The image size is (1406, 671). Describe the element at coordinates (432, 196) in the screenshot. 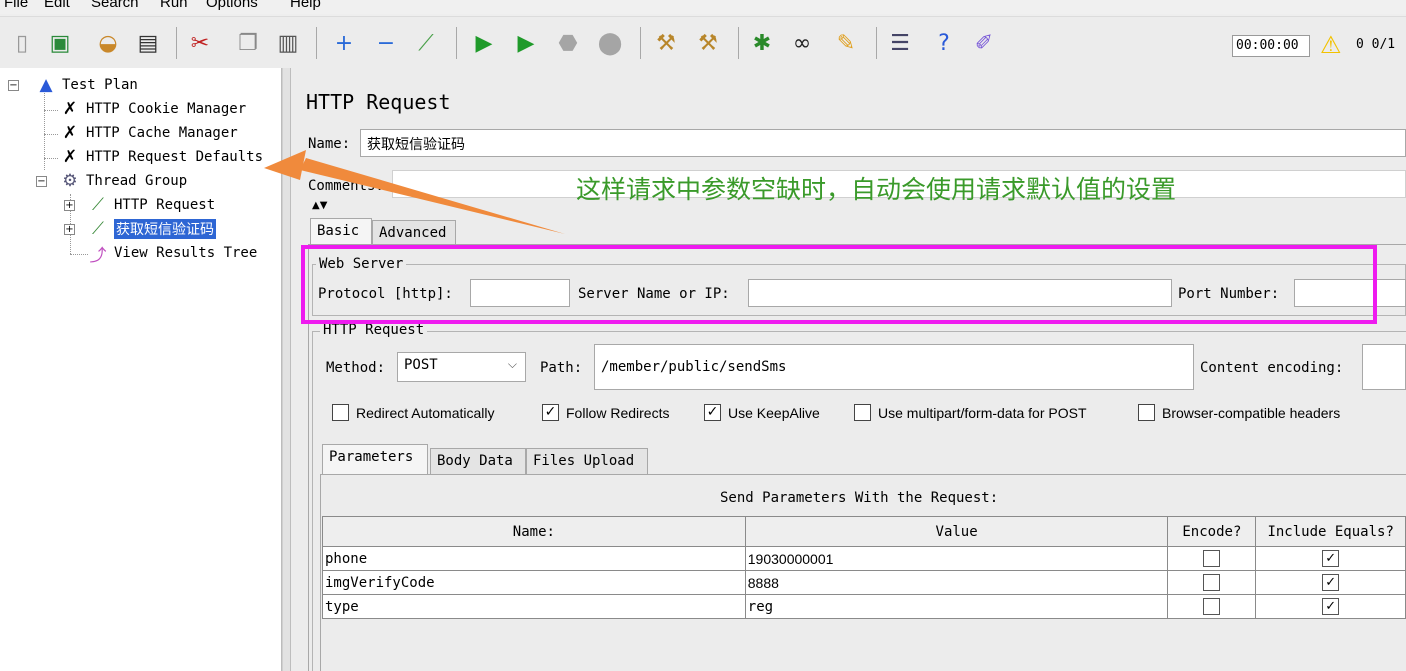

I see `arrow-shaft` at that location.